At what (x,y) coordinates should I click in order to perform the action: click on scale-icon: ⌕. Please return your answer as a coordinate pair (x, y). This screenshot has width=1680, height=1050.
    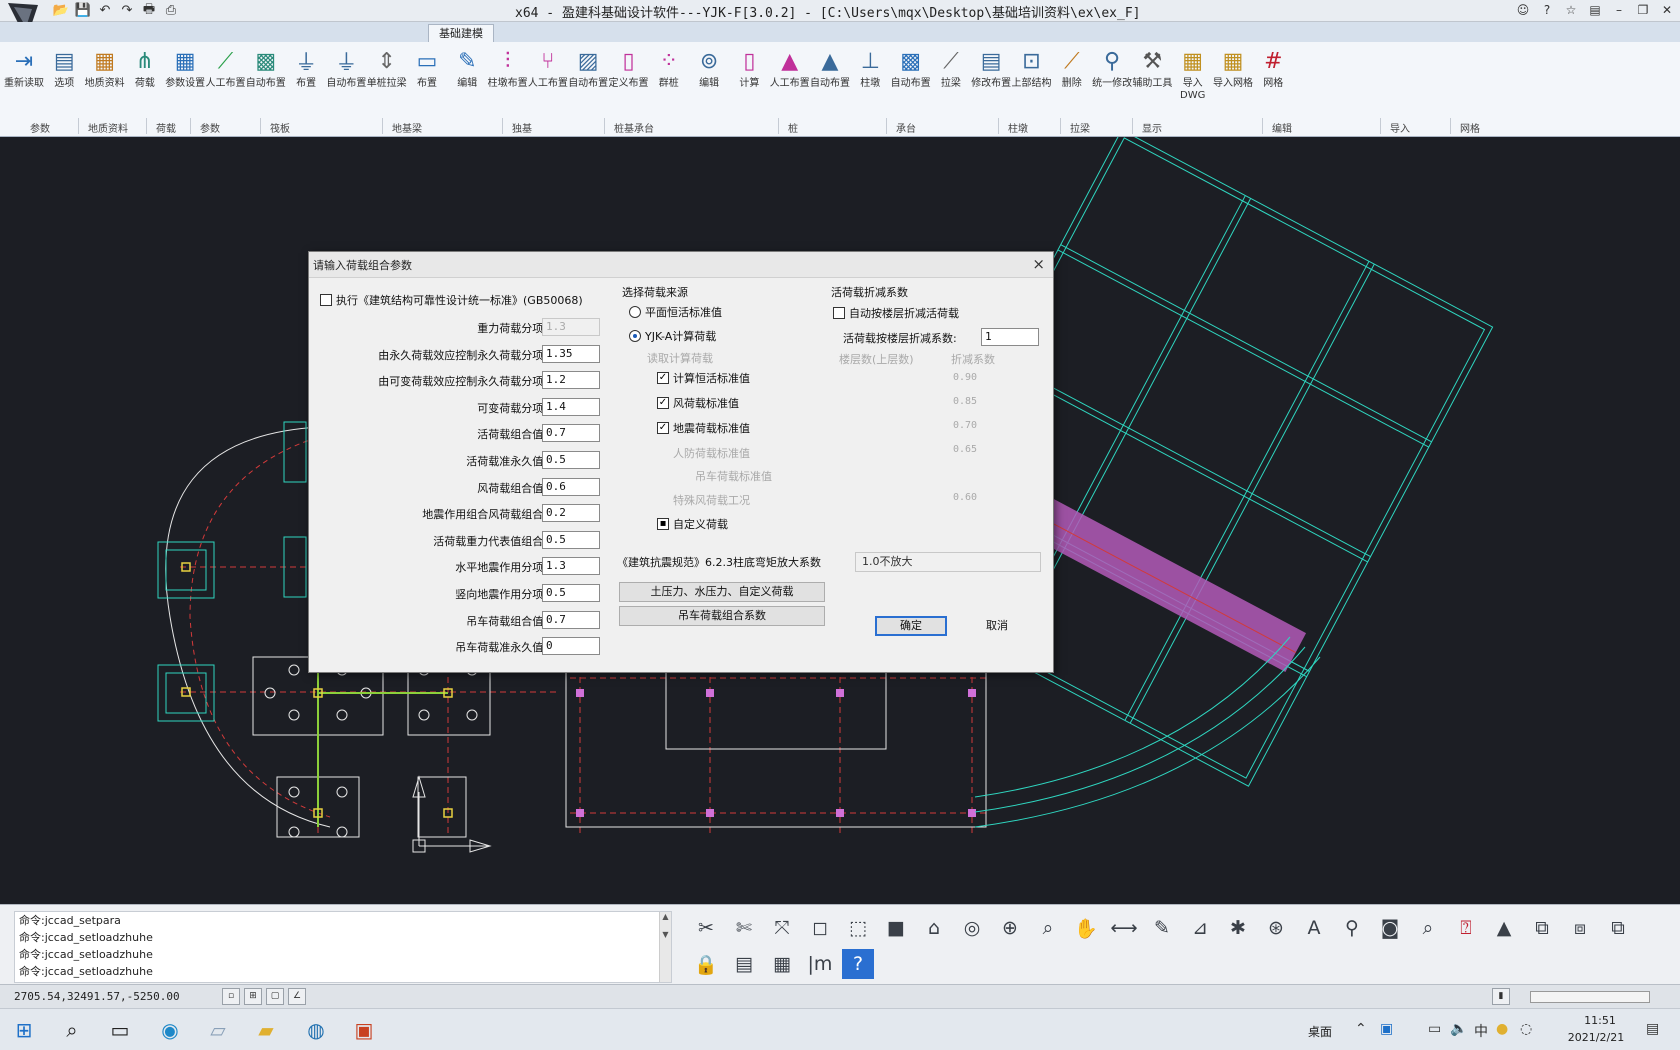
    Looking at the image, I should click on (1428, 928).